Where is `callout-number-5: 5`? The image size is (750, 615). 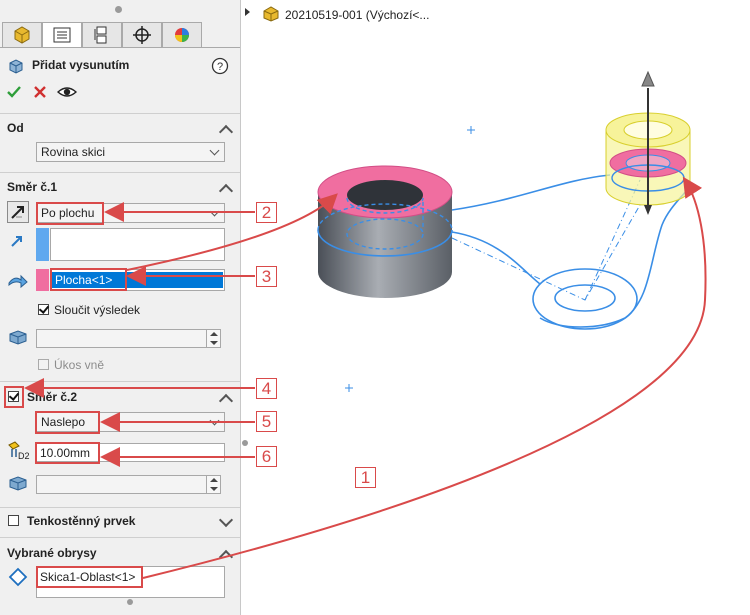
callout-number-5: 5 is located at coordinates (266, 421).